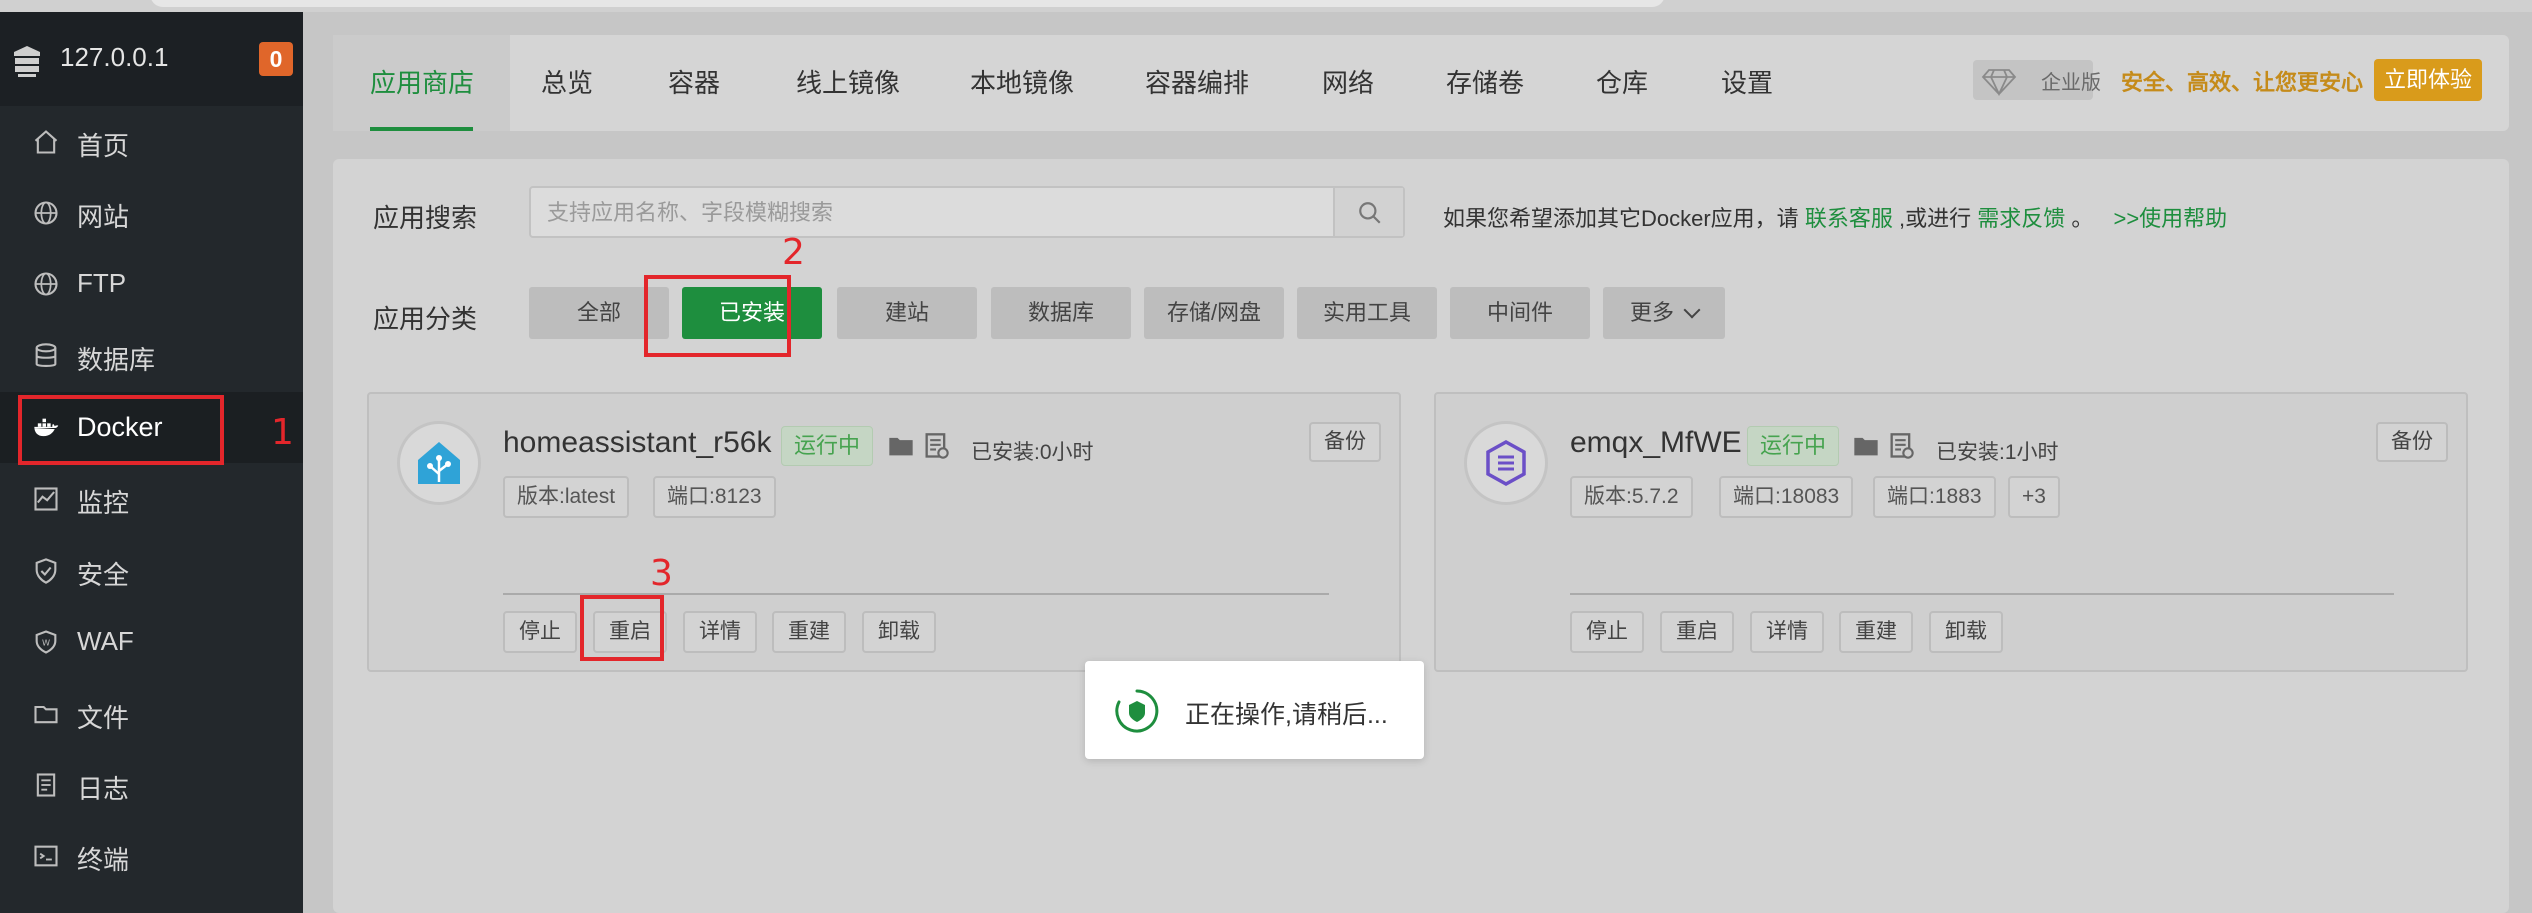 The image size is (2532, 913). Describe the element at coordinates (1849, 218) in the screenshot. I see `contact-support-link: 联系客服` at that location.